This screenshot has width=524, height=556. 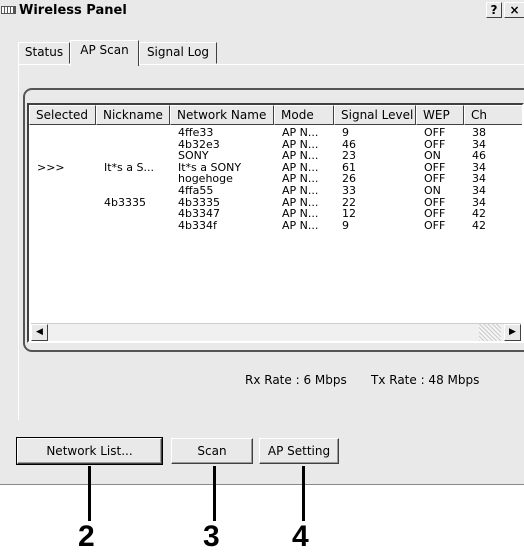 I want to click on horizontal-scrollbar: ◀ ▶, so click(x=276, y=332).